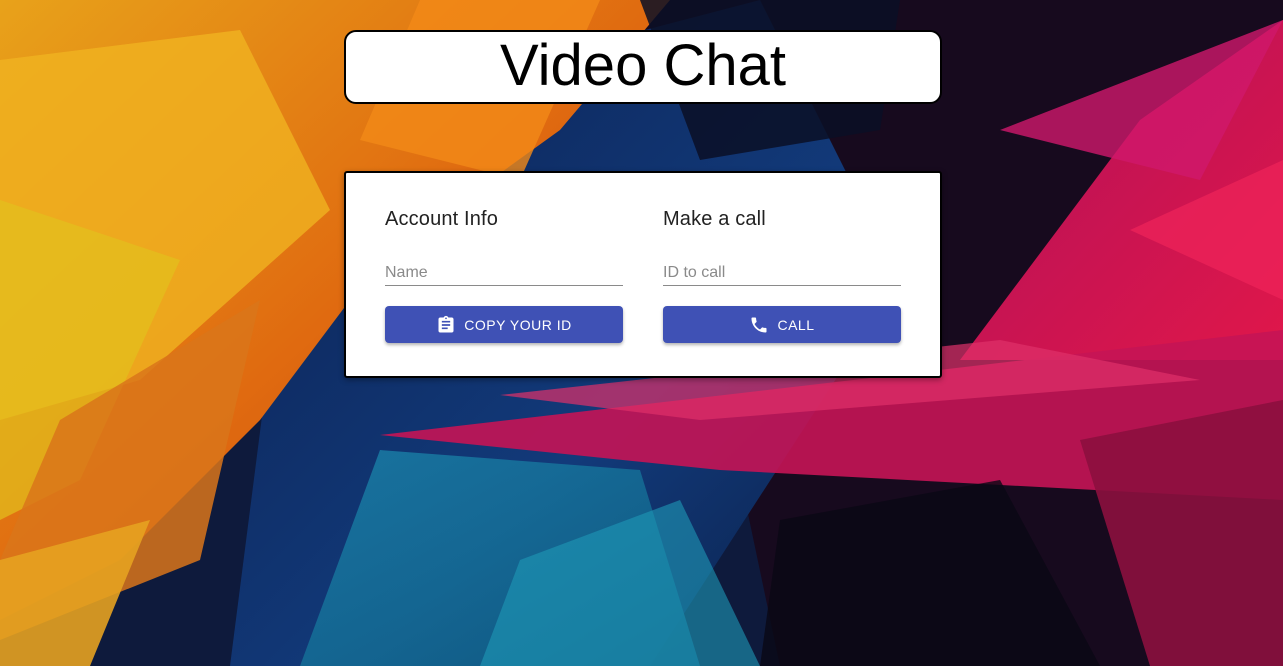 The height and width of the screenshot is (666, 1283). I want to click on copy-id-button-label: COPY YOUR ID, so click(518, 324).